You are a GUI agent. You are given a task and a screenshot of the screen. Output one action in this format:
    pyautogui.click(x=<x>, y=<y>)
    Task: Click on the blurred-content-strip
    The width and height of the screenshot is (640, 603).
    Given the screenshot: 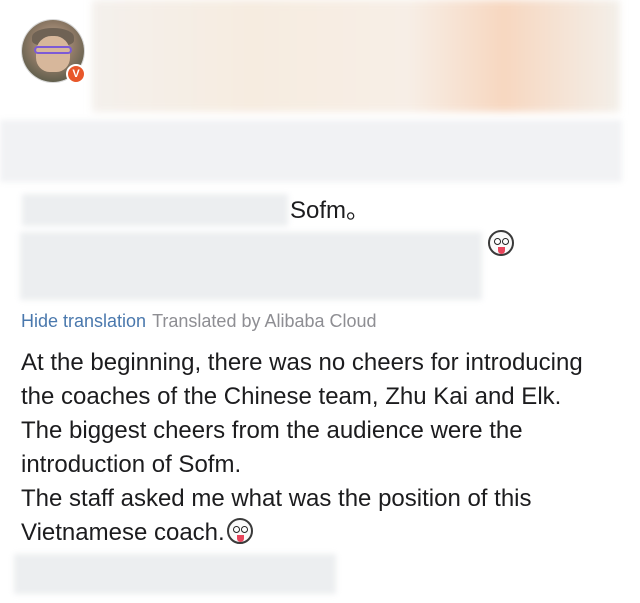 What is the action you would take?
    pyautogui.click(x=311, y=151)
    